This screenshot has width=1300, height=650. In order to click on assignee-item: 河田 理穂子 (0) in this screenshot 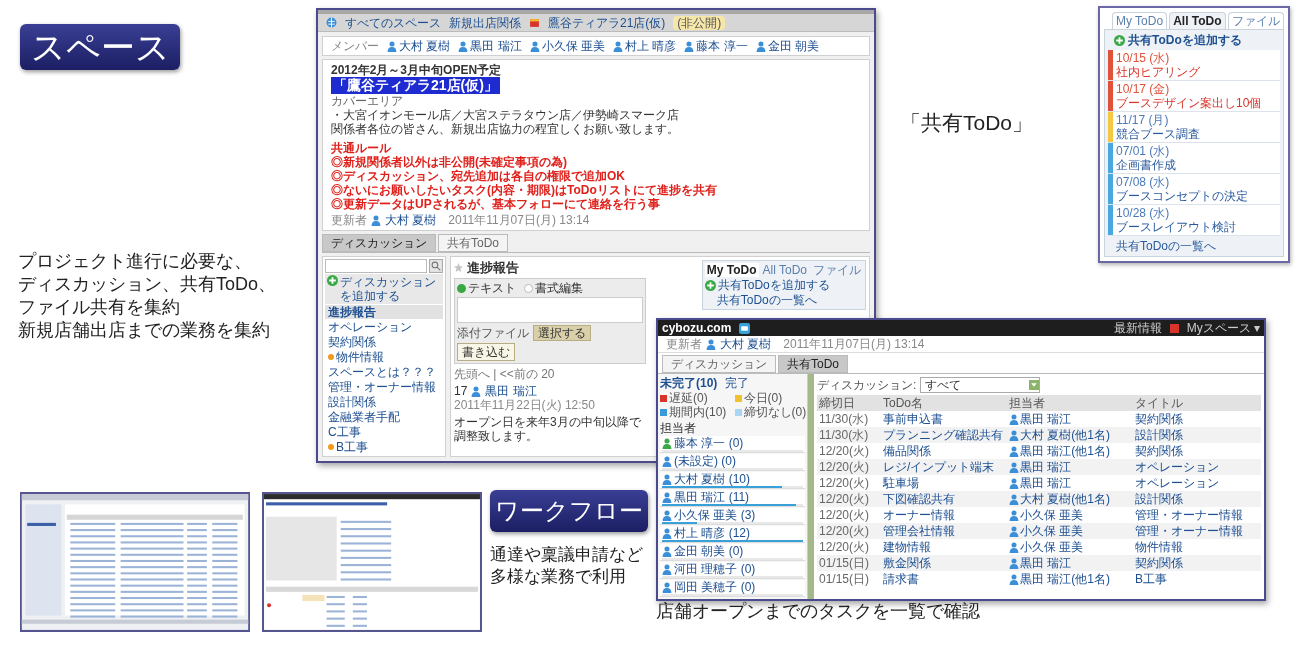, I will do `click(732, 570)`.